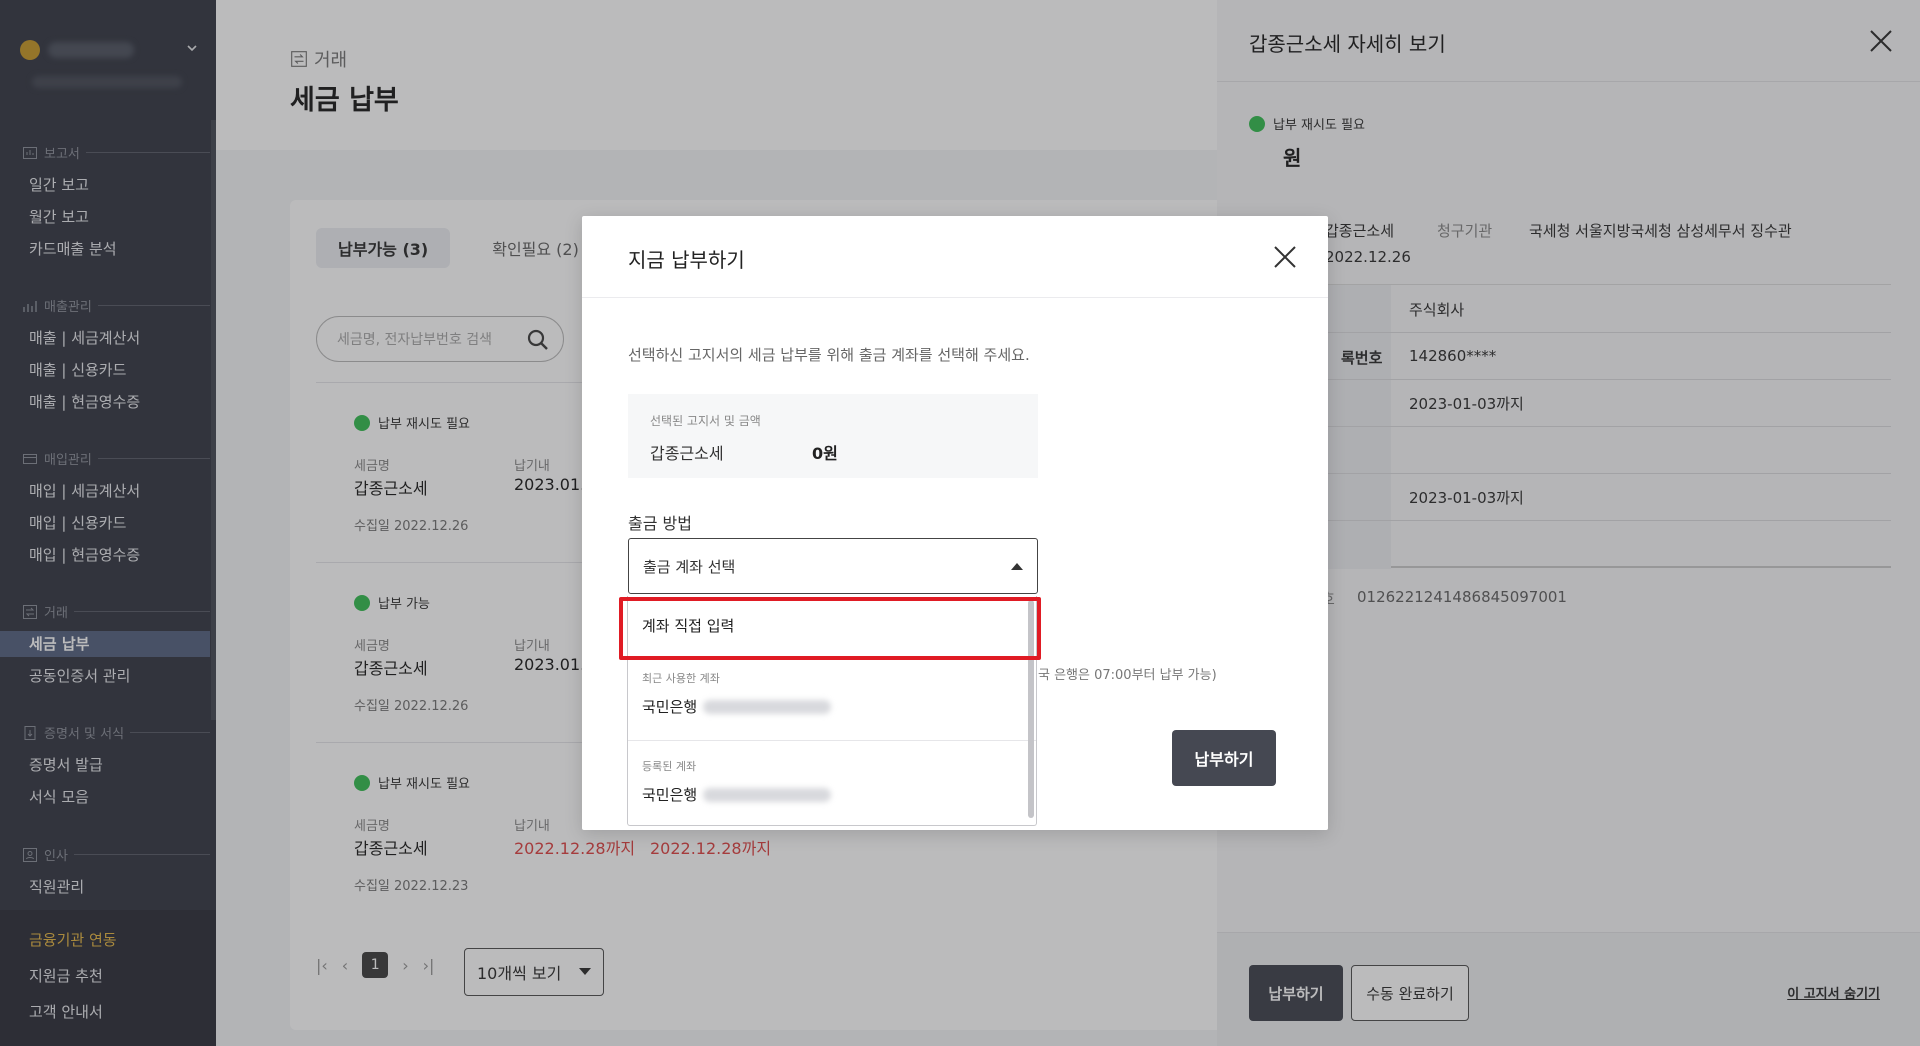 The width and height of the screenshot is (1920, 1046). What do you see at coordinates (681, 678) in the screenshot?
I see `recent-accounts-caption: 최근 사용한 계좌` at bounding box center [681, 678].